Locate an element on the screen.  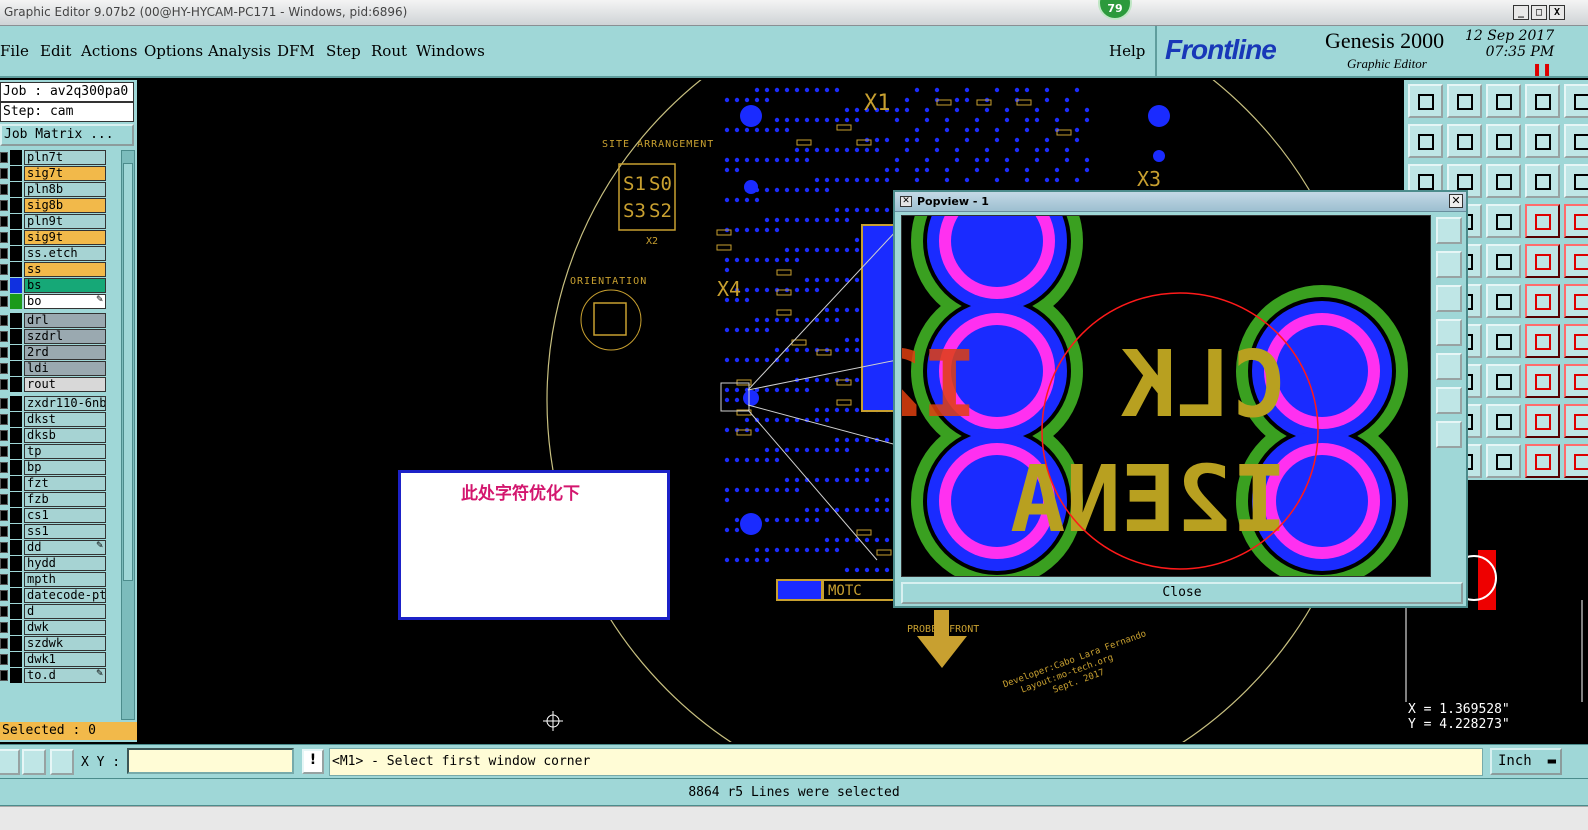
help-icon is located at coordinates (1542, 381).